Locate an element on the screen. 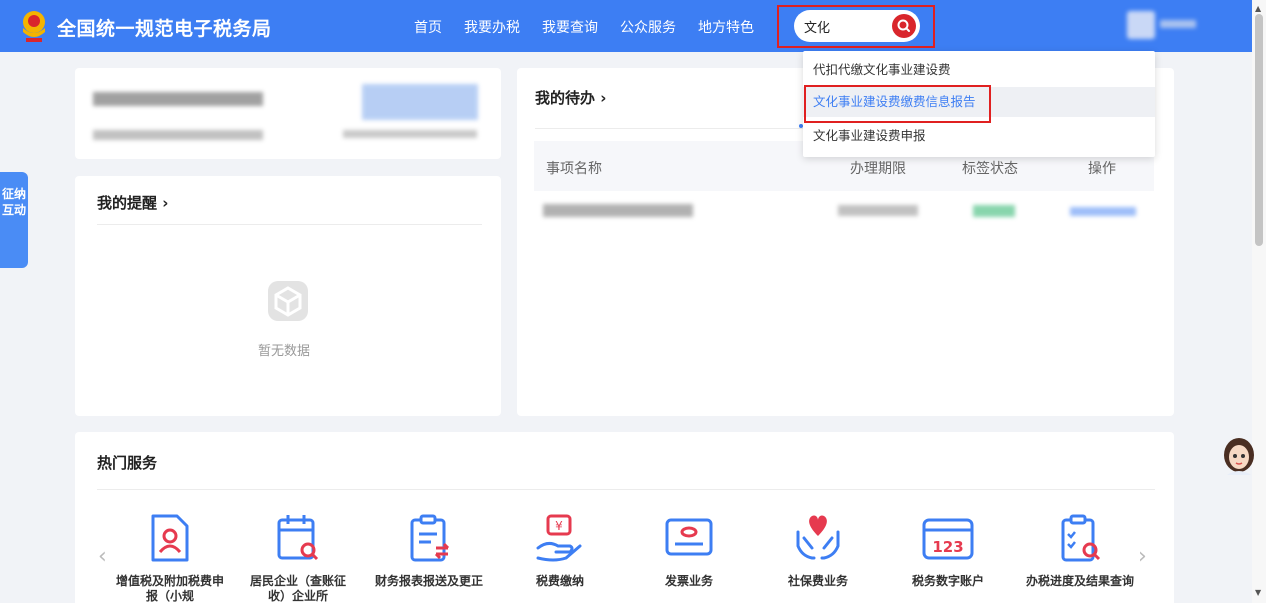  service-tax-payment: ¥ 税费缴纳 is located at coordinates (560, 550).